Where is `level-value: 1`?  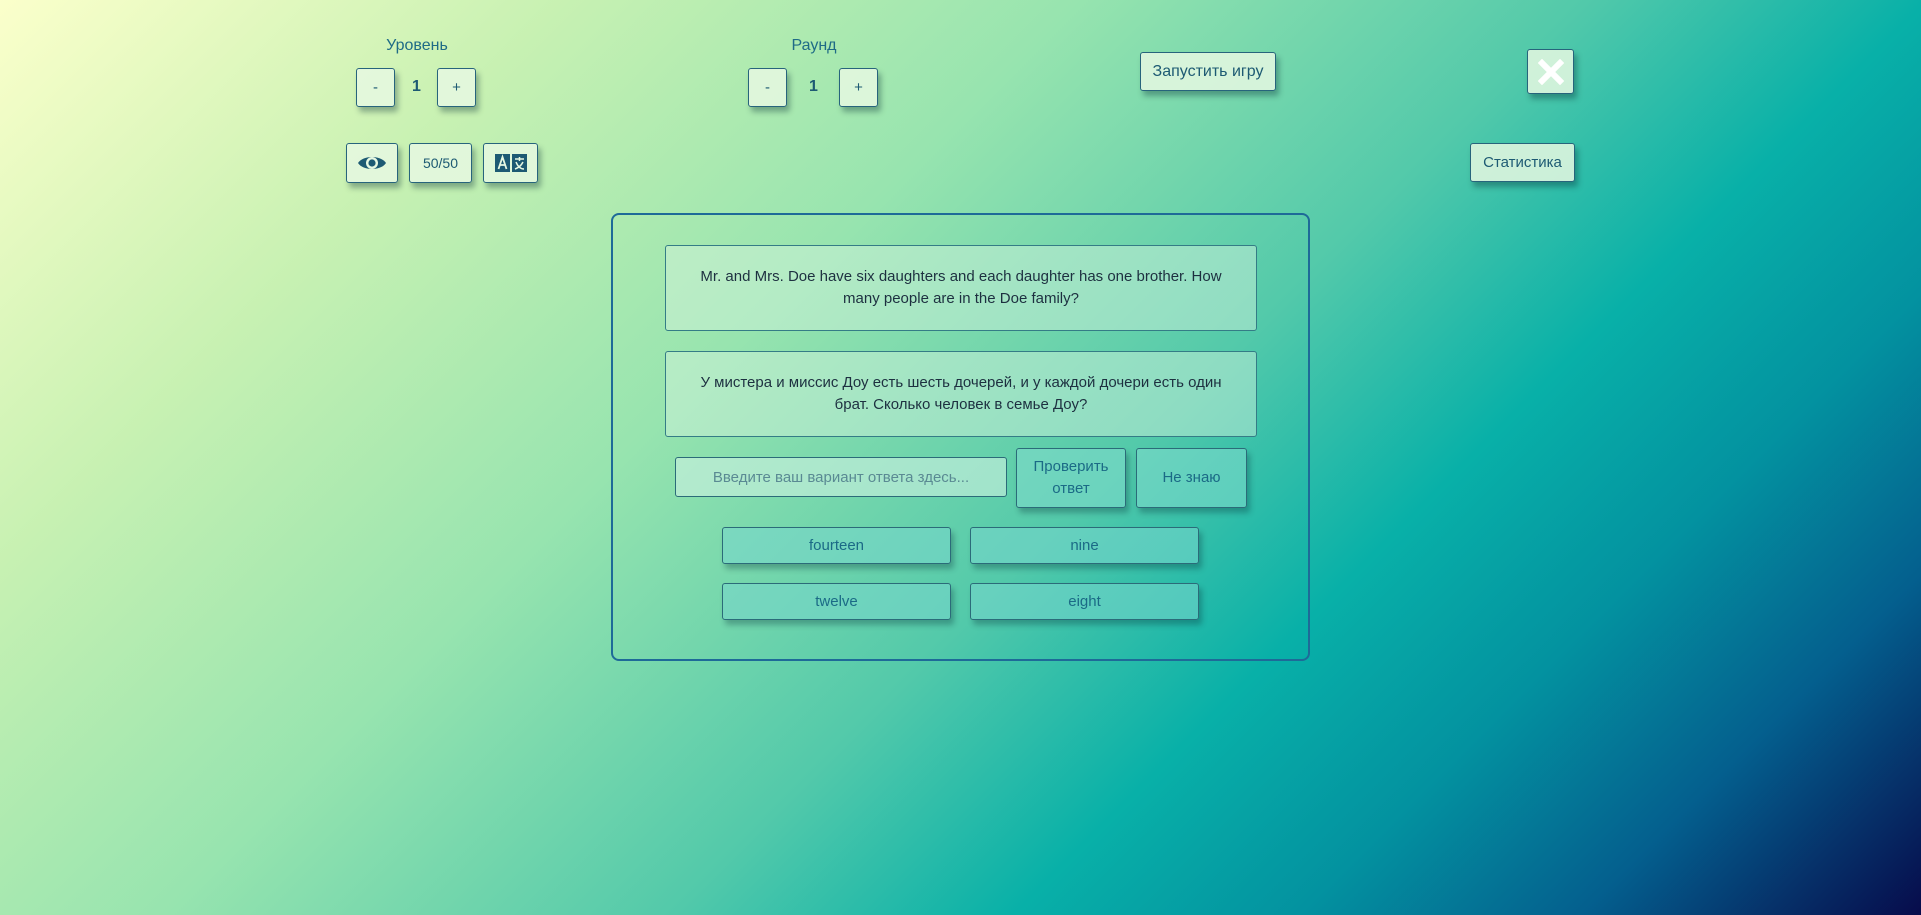
level-value: 1 is located at coordinates (416, 86).